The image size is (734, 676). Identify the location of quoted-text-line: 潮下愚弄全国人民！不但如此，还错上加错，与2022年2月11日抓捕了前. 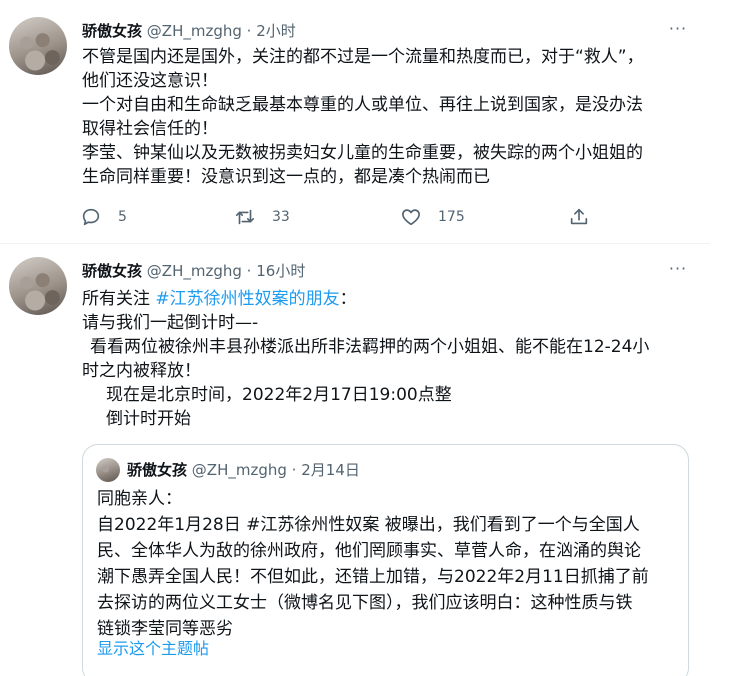
(373, 577).